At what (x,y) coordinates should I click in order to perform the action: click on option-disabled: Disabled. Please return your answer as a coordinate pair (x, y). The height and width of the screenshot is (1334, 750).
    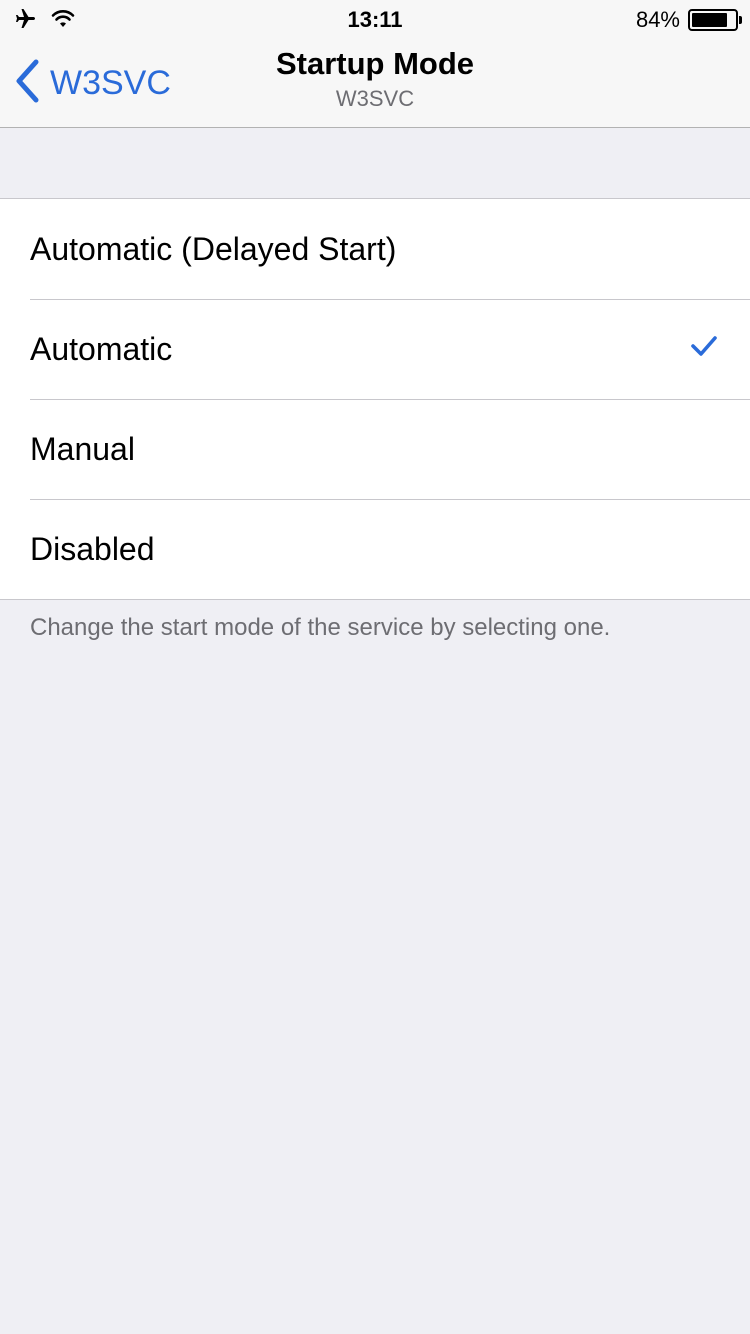
    Looking at the image, I should click on (375, 549).